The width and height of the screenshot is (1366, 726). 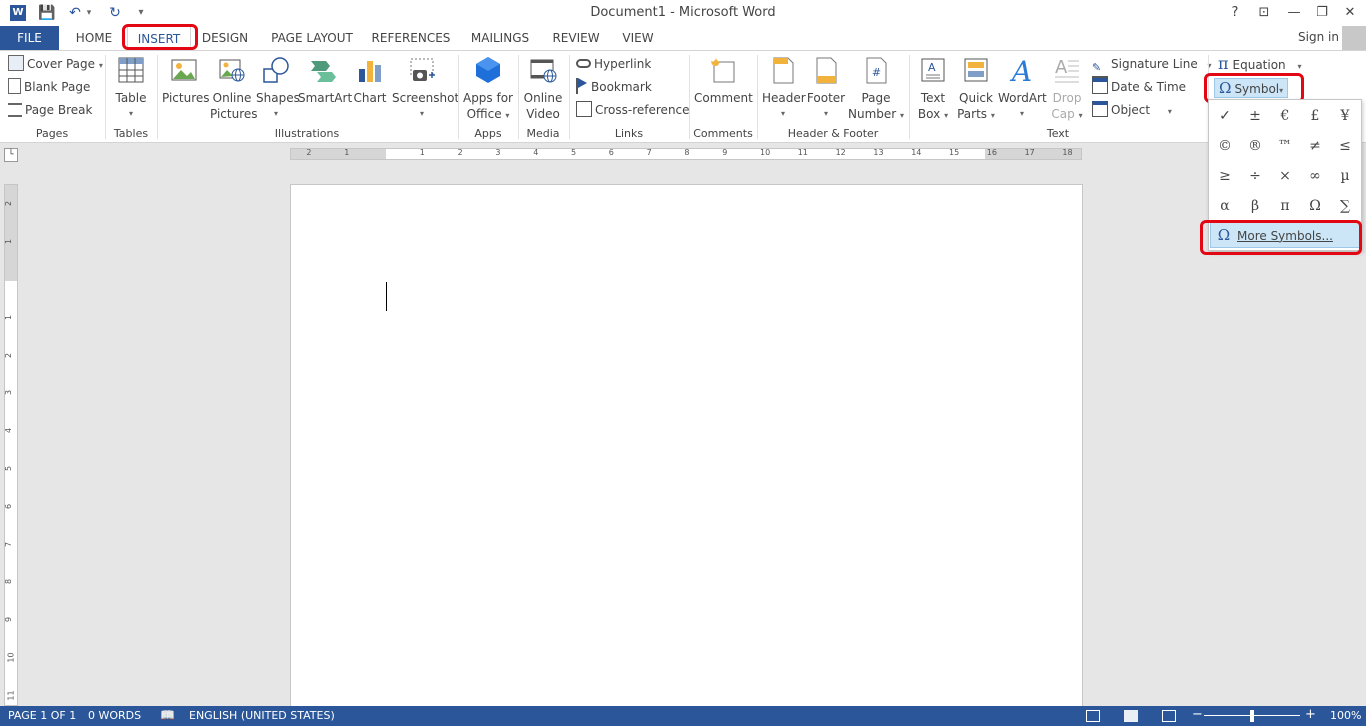 What do you see at coordinates (1100, 70) in the screenshot?
I see `signature-line-icon: ✎` at bounding box center [1100, 70].